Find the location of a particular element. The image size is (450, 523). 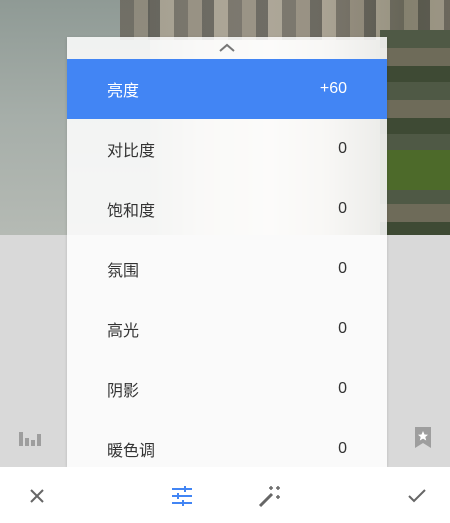

adjustment-row-ambiance: 氛围 0 is located at coordinates (227, 269).